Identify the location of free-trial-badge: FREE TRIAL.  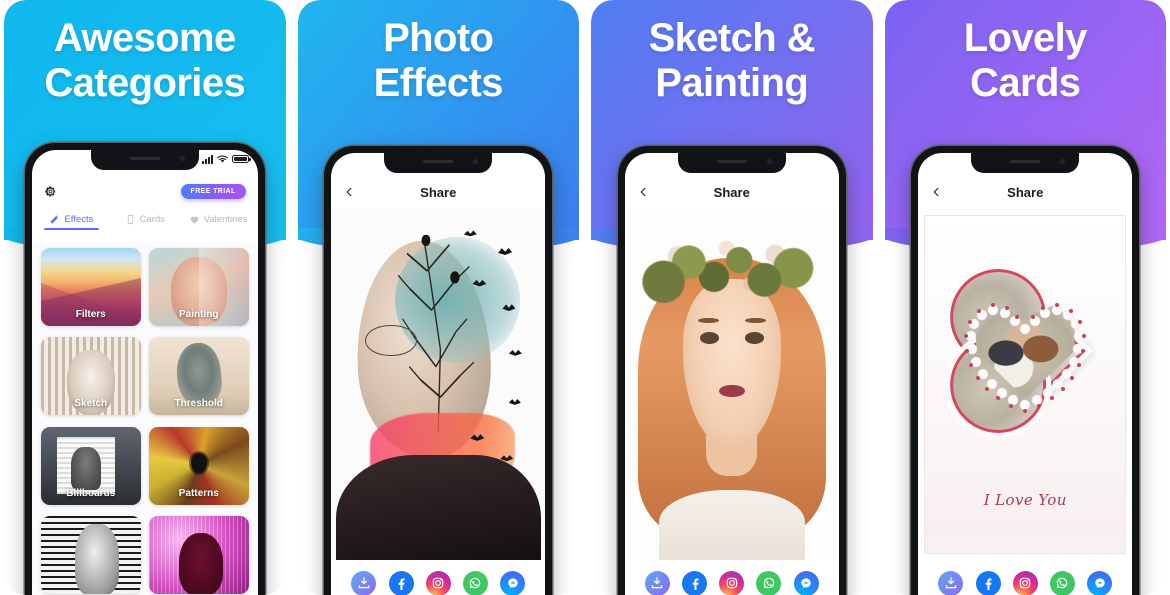
(213, 191).